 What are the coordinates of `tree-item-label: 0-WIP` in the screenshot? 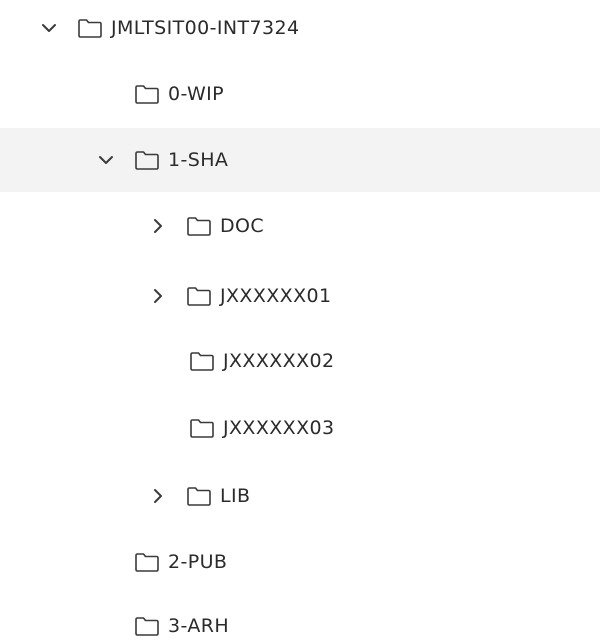 It's located at (196, 94).